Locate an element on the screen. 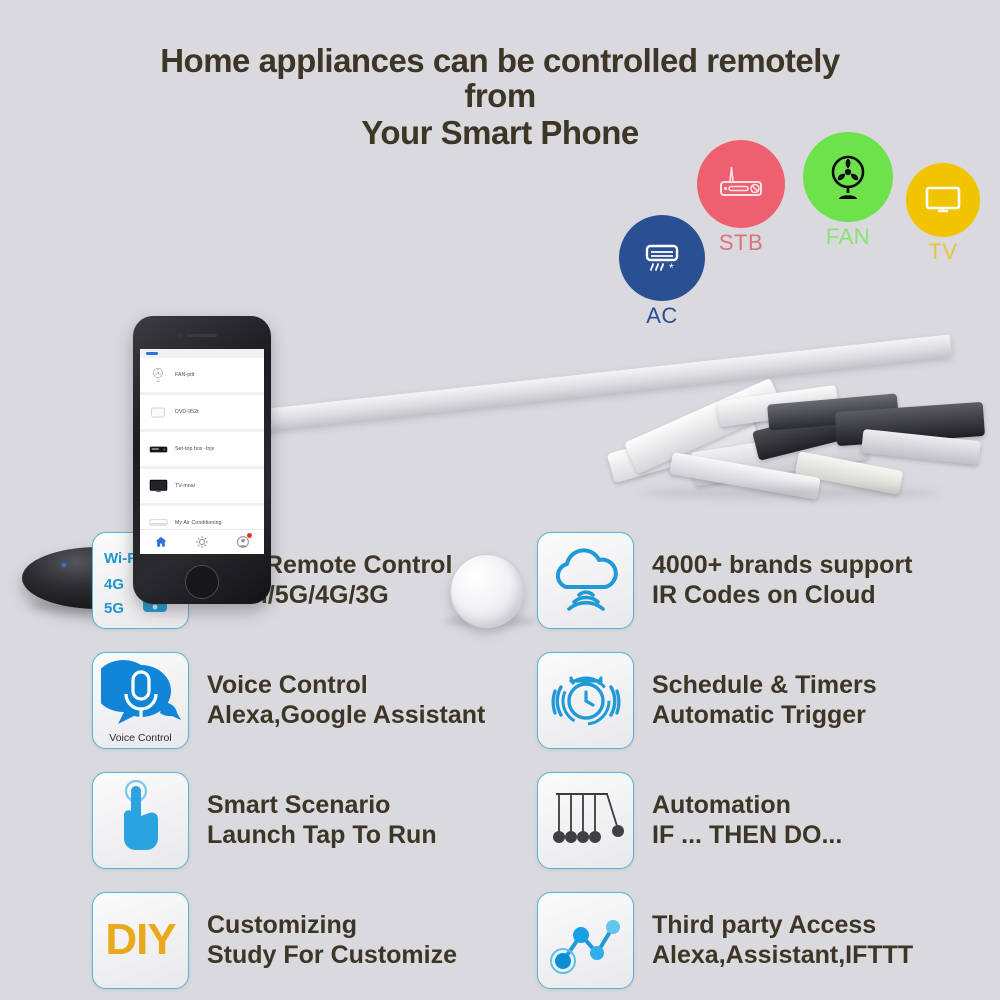  voice-control-caption: Voice Control is located at coordinates (140, 737).